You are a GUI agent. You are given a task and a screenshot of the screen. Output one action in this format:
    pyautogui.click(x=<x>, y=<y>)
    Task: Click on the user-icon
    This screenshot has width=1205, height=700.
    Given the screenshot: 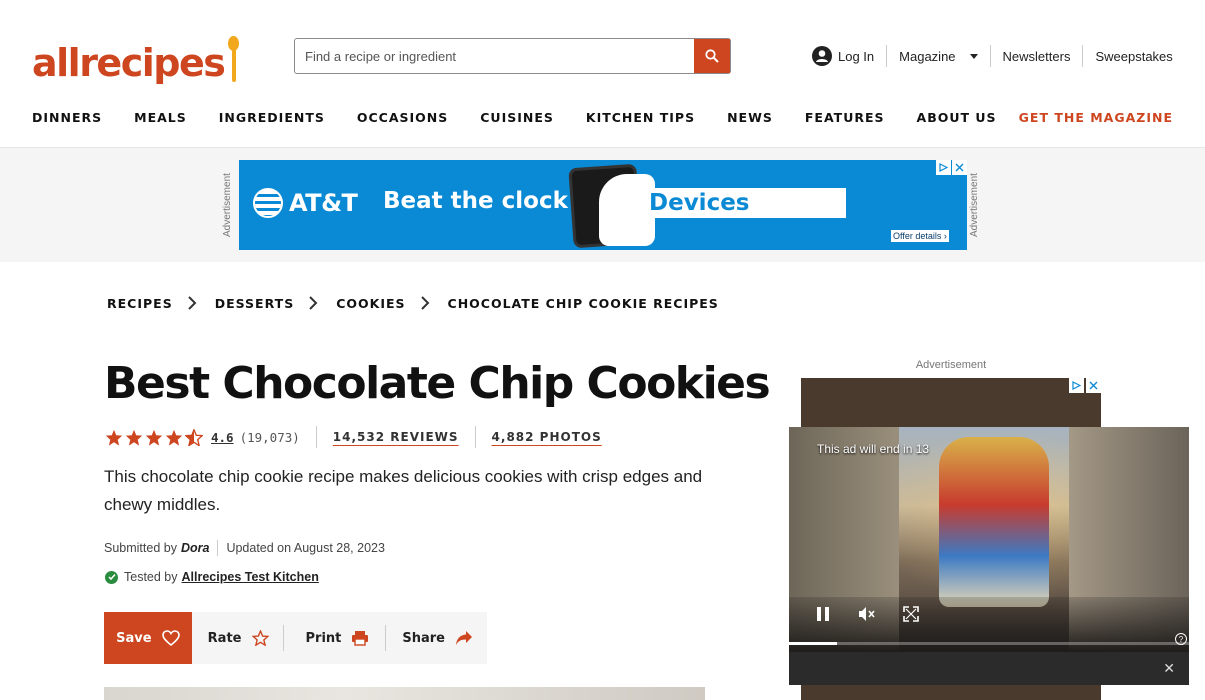 What is the action you would take?
    pyautogui.click(x=822, y=56)
    